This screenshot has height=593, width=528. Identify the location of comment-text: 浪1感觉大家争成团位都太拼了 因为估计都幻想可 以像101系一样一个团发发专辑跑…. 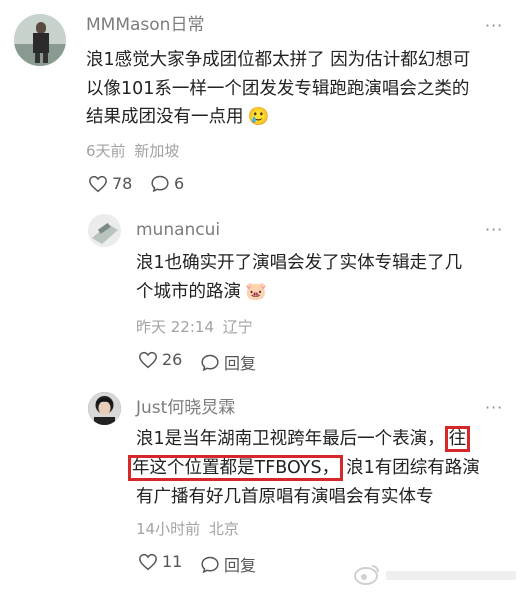
(278, 89).